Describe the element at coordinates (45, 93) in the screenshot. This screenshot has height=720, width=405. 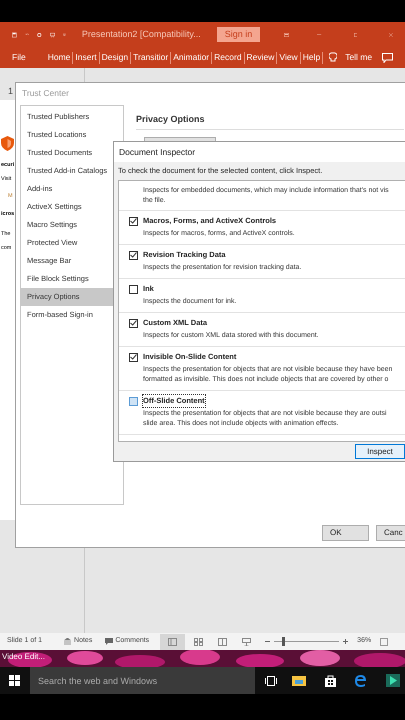
I see `dialog-title: Trust Center` at that location.